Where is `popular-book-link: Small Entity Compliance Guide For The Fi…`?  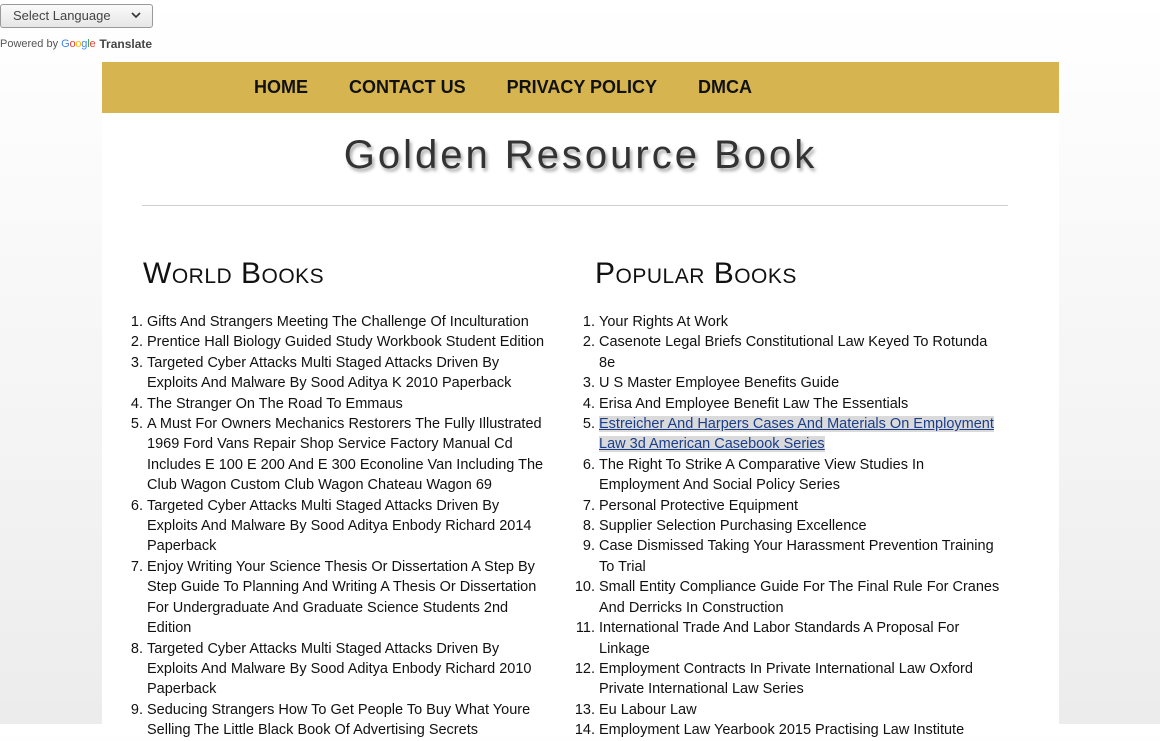
popular-book-link: Small Entity Compliance Guide For The Fi… is located at coordinates (799, 597).